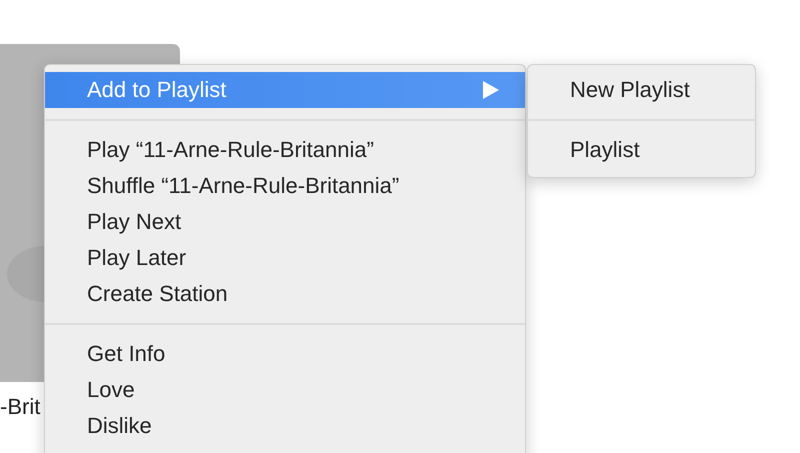  What do you see at coordinates (285, 258) in the screenshot?
I see `menu-item: Play Later` at bounding box center [285, 258].